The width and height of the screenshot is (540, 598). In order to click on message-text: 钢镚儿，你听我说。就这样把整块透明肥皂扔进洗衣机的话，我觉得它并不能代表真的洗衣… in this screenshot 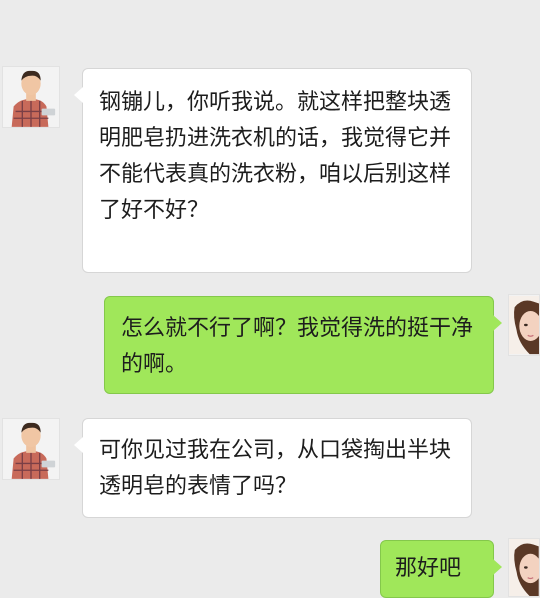, I will do `click(275, 156)`.